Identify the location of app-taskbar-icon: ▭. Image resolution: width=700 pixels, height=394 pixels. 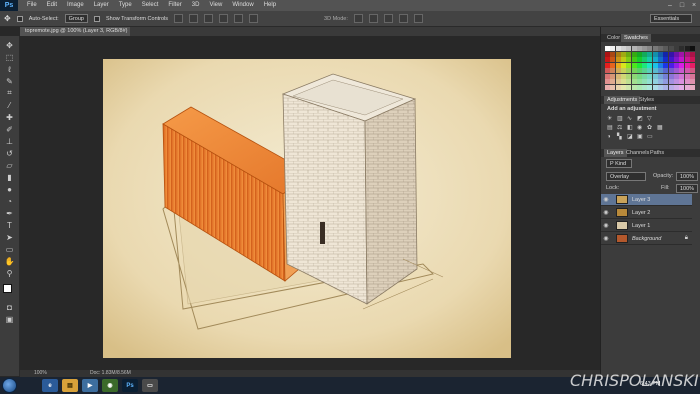
(150, 385).